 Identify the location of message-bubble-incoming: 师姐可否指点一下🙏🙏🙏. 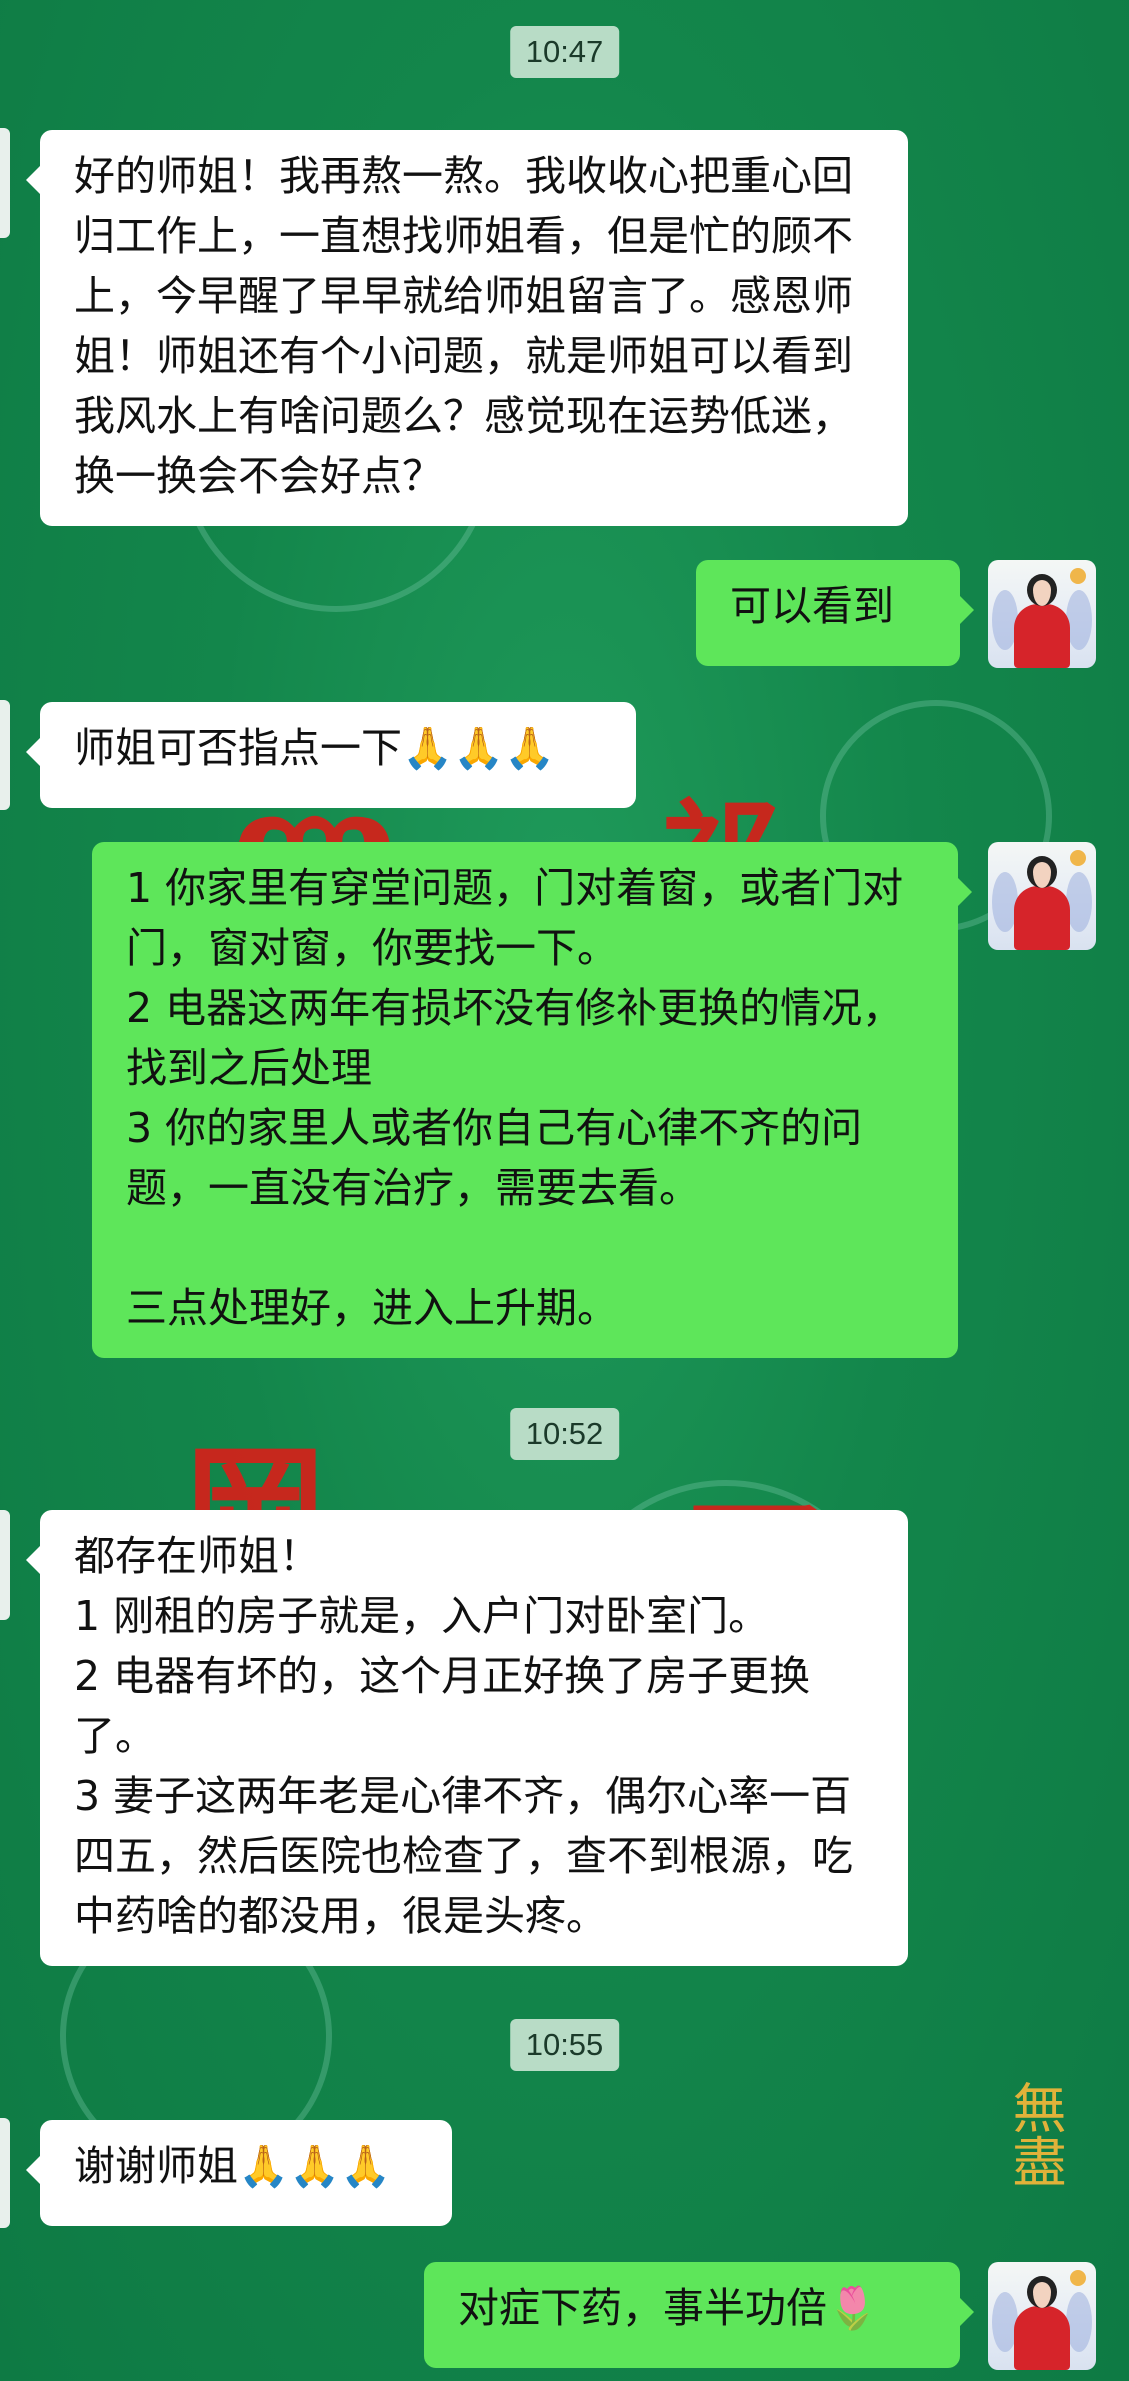
(331, 755).